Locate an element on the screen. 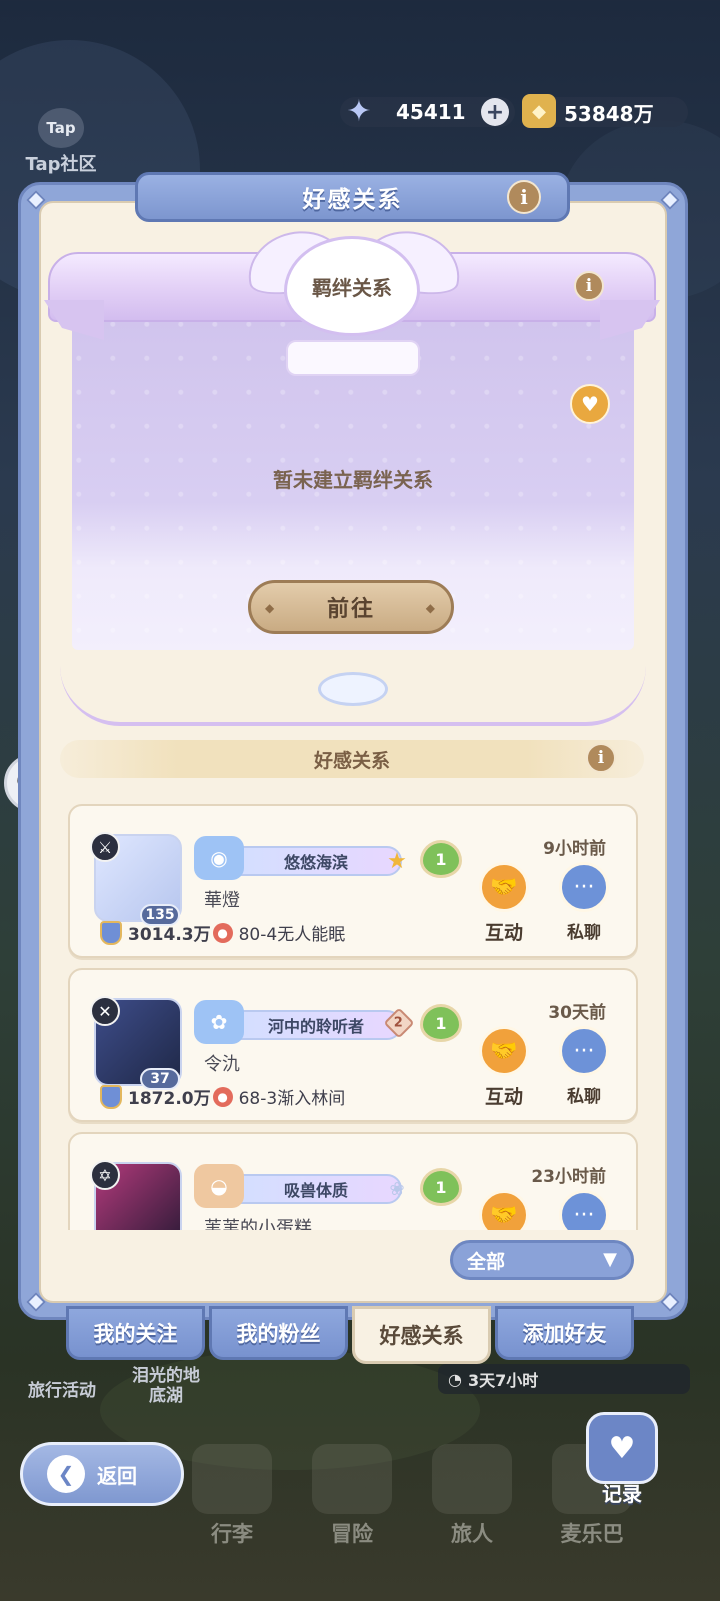 The image size is (720, 1601). cat-icon: ✿ is located at coordinates (219, 1022).